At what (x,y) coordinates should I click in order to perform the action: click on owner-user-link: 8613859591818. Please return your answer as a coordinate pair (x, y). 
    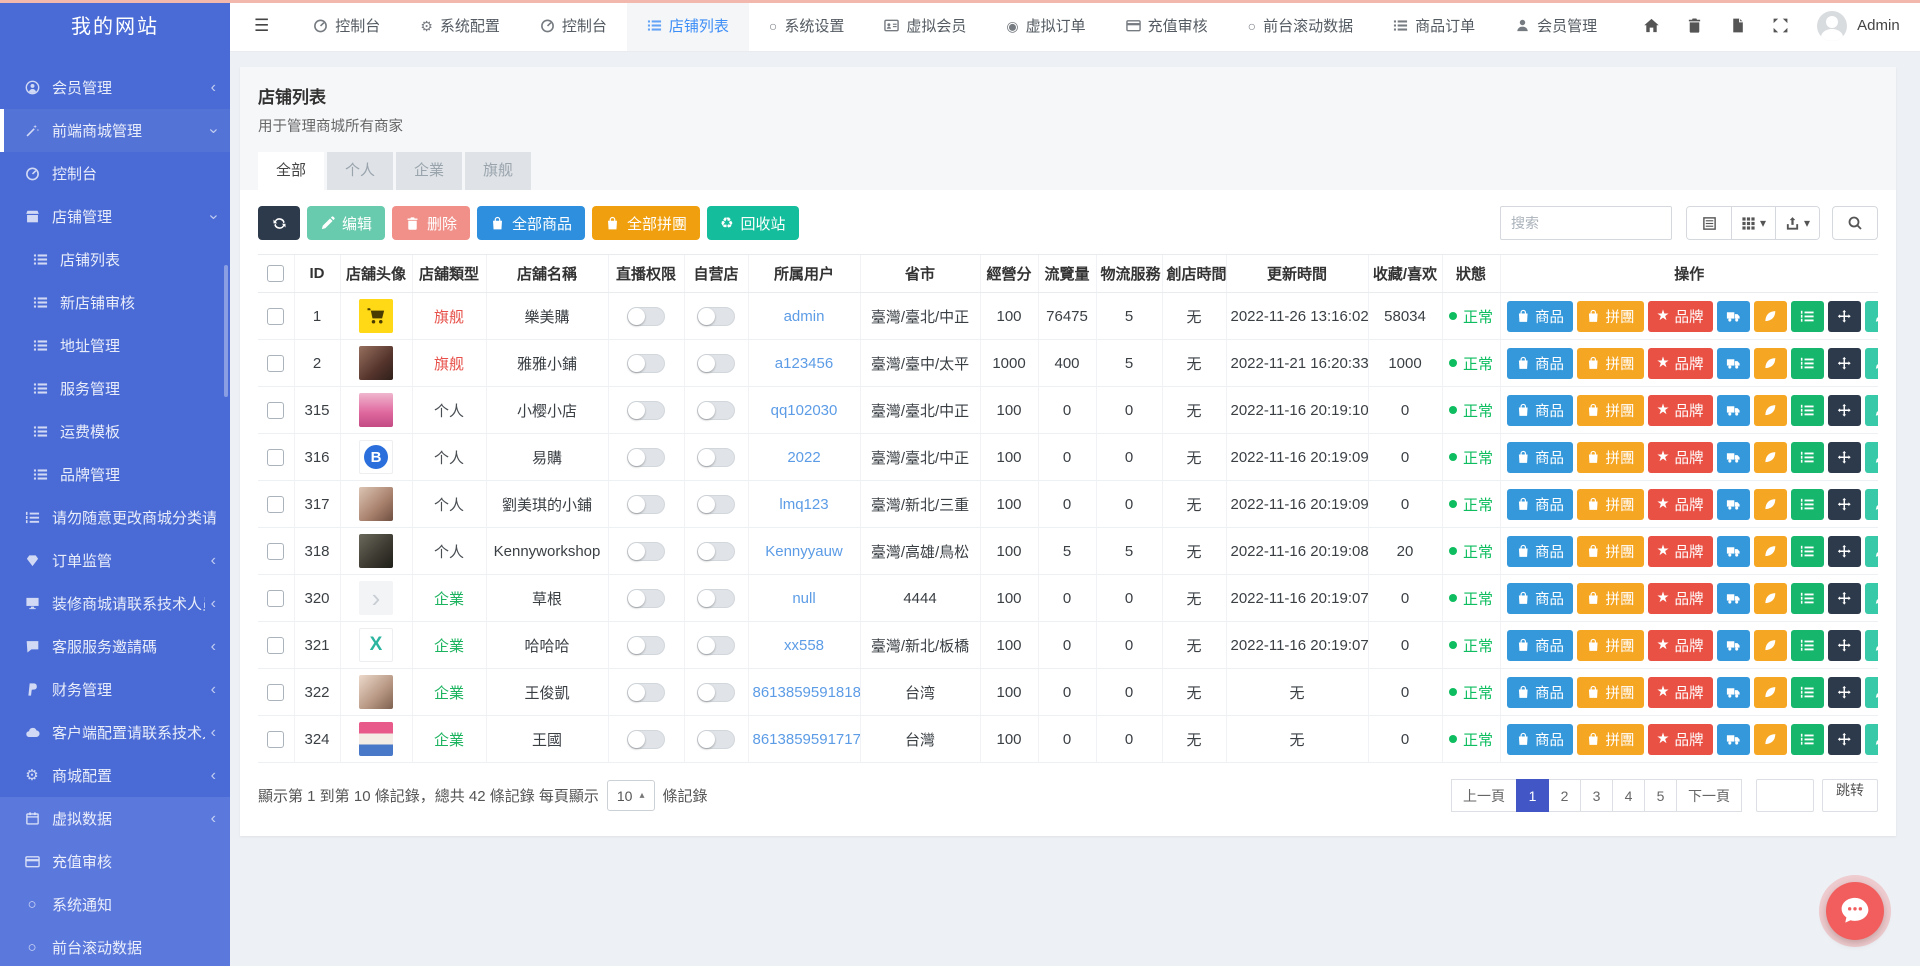
    Looking at the image, I should click on (807, 692).